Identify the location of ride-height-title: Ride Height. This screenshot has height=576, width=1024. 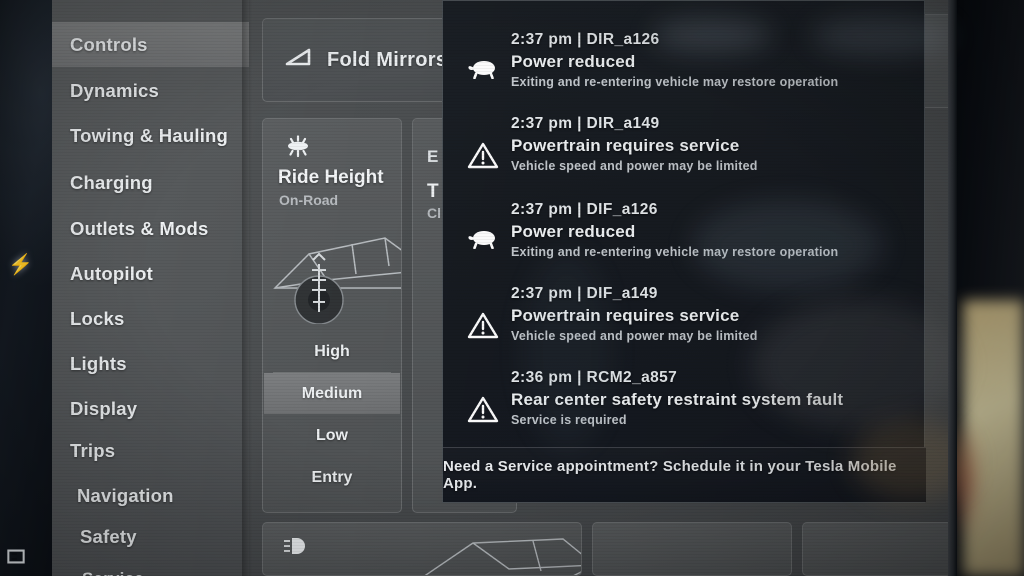
(331, 177).